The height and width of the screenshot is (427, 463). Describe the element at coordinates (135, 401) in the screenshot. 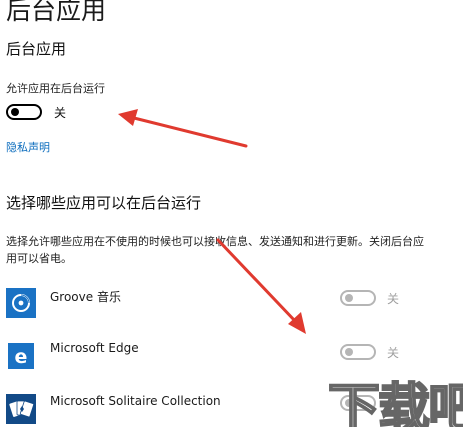

I see `app-name-solitaire: Microsoft Solitaire Collection` at that location.